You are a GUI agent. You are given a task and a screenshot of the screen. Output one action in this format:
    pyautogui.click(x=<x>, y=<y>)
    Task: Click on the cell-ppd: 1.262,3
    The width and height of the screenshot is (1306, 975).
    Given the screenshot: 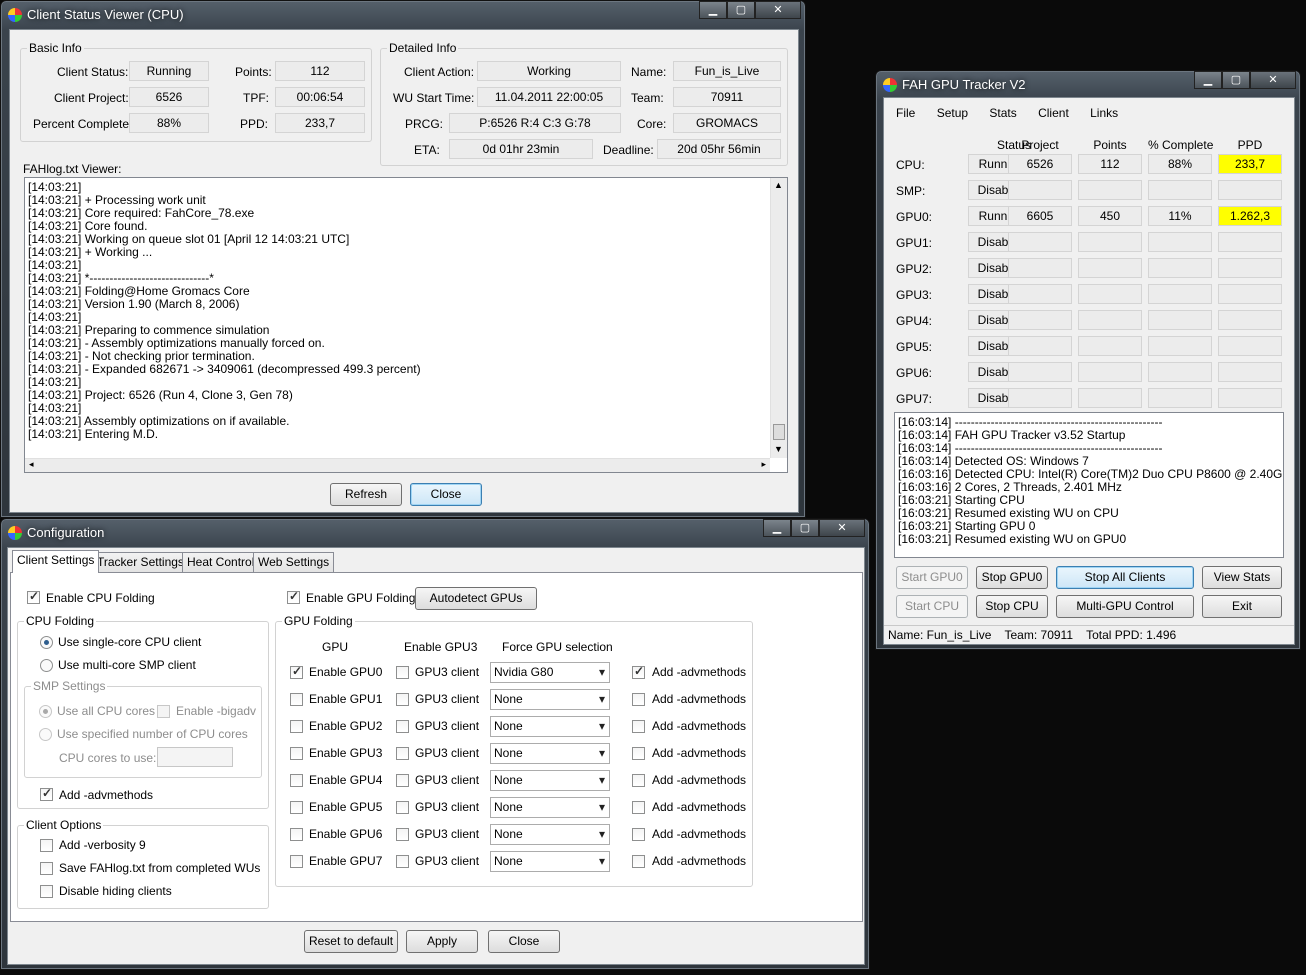 What is the action you would take?
    pyautogui.click(x=1250, y=216)
    